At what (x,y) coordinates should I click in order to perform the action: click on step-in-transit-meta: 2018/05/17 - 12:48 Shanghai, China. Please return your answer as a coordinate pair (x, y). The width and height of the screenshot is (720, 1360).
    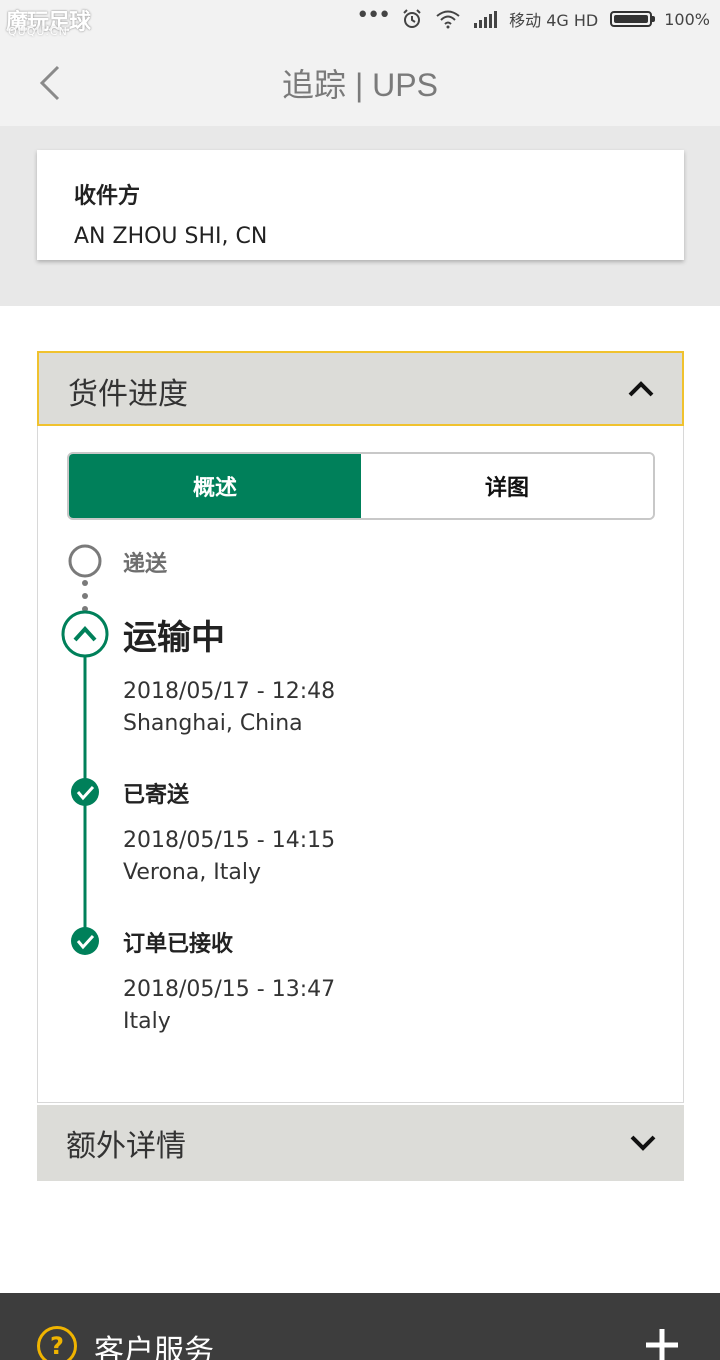
    Looking at the image, I should click on (229, 708).